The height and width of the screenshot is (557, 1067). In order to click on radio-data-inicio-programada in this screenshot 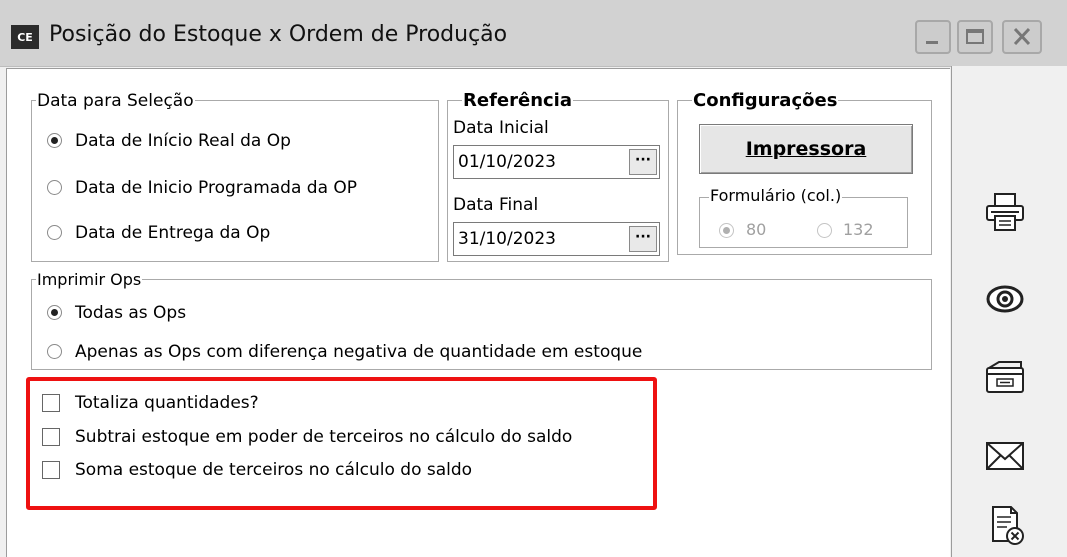, I will do `click(54, 187)`.